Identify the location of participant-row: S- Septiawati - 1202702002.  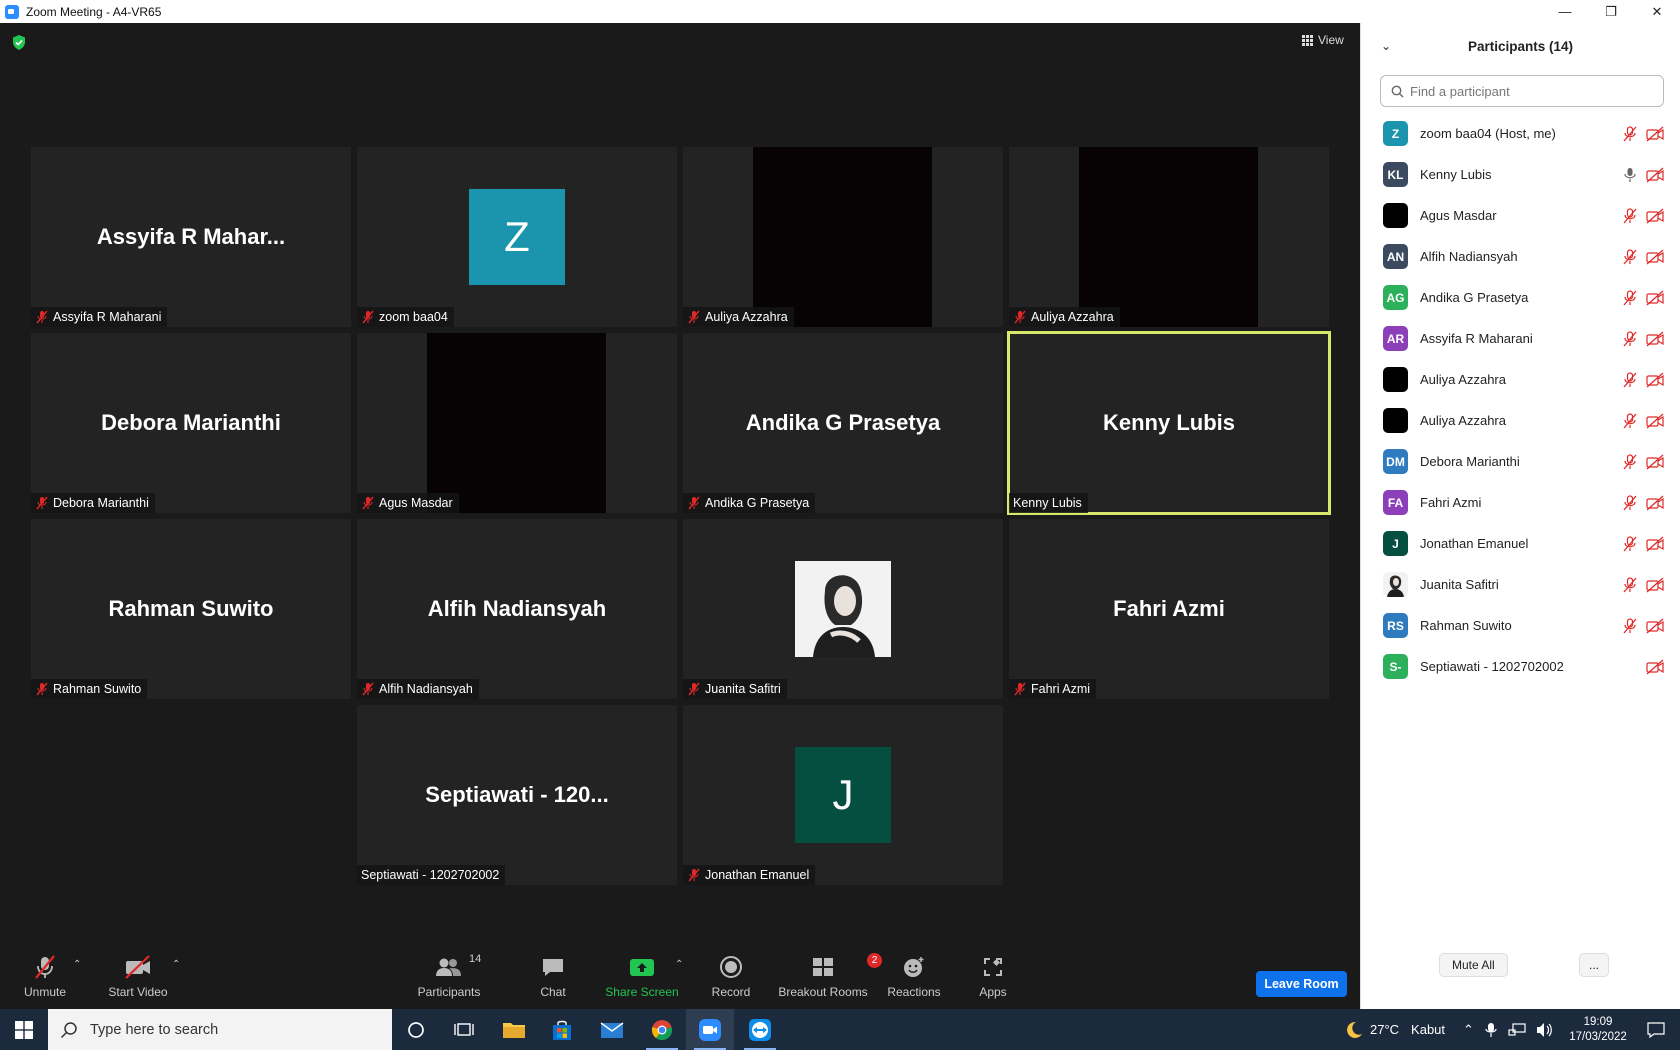
(1520, 666).